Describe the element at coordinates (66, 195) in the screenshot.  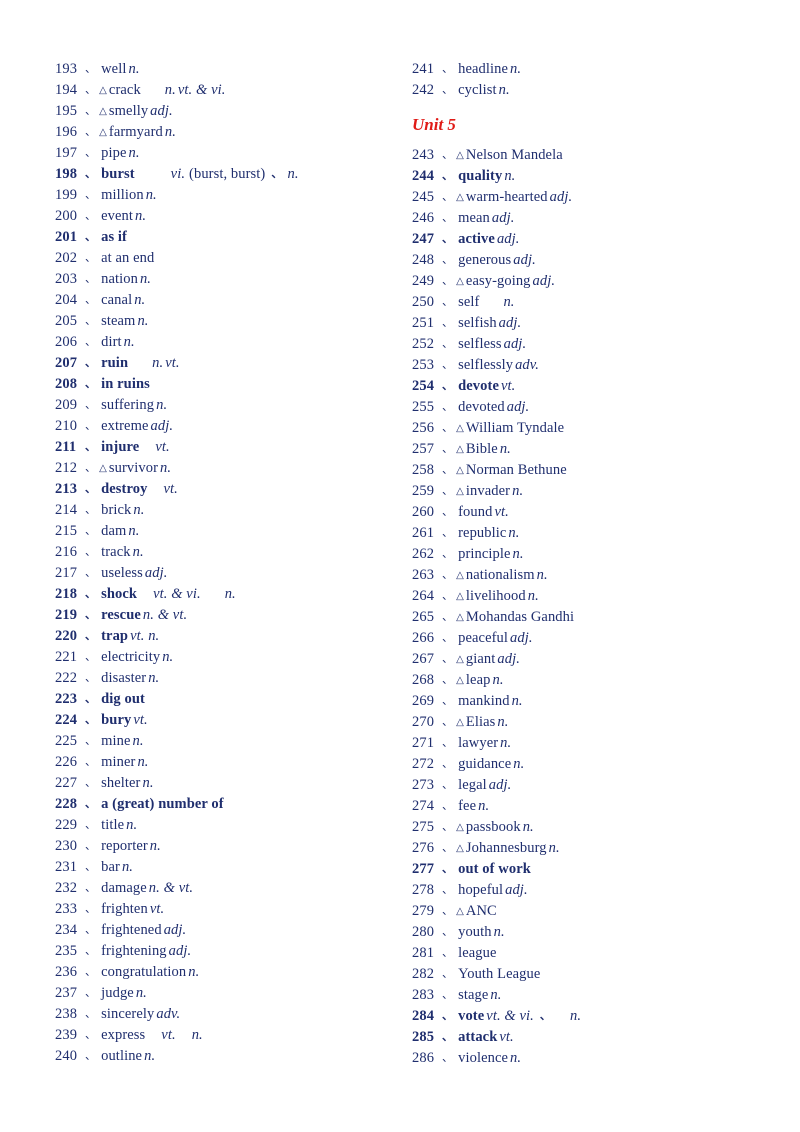
I see `entry-number: 199` at that location.